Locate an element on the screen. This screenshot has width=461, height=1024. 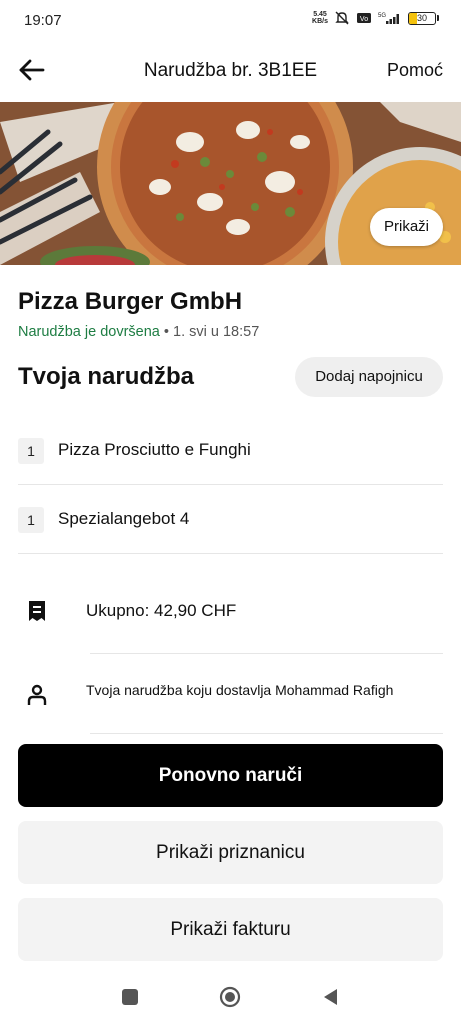
add-tip-button: Dodaj napojnicu is located at coordinates (369, 377).